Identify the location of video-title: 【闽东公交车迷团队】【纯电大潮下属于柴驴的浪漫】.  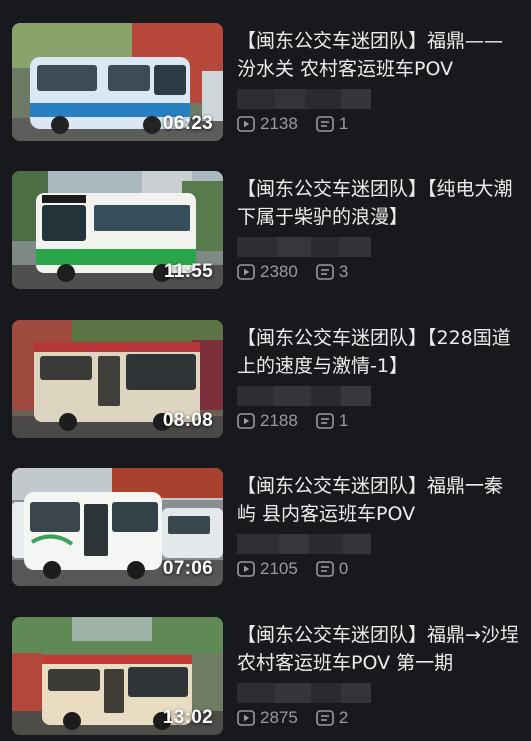
(378, 203).